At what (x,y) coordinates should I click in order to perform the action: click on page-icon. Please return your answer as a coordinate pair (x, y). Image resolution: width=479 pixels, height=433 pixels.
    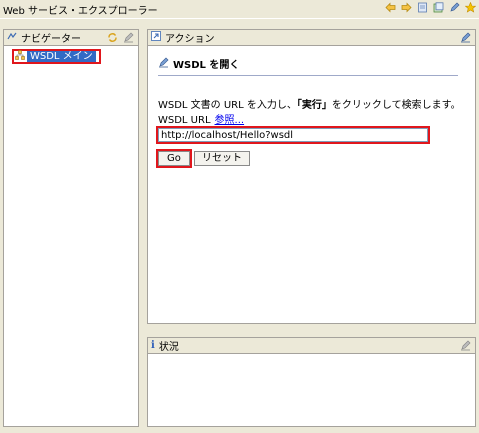
    Looking at the image, I should click on (422, 7).